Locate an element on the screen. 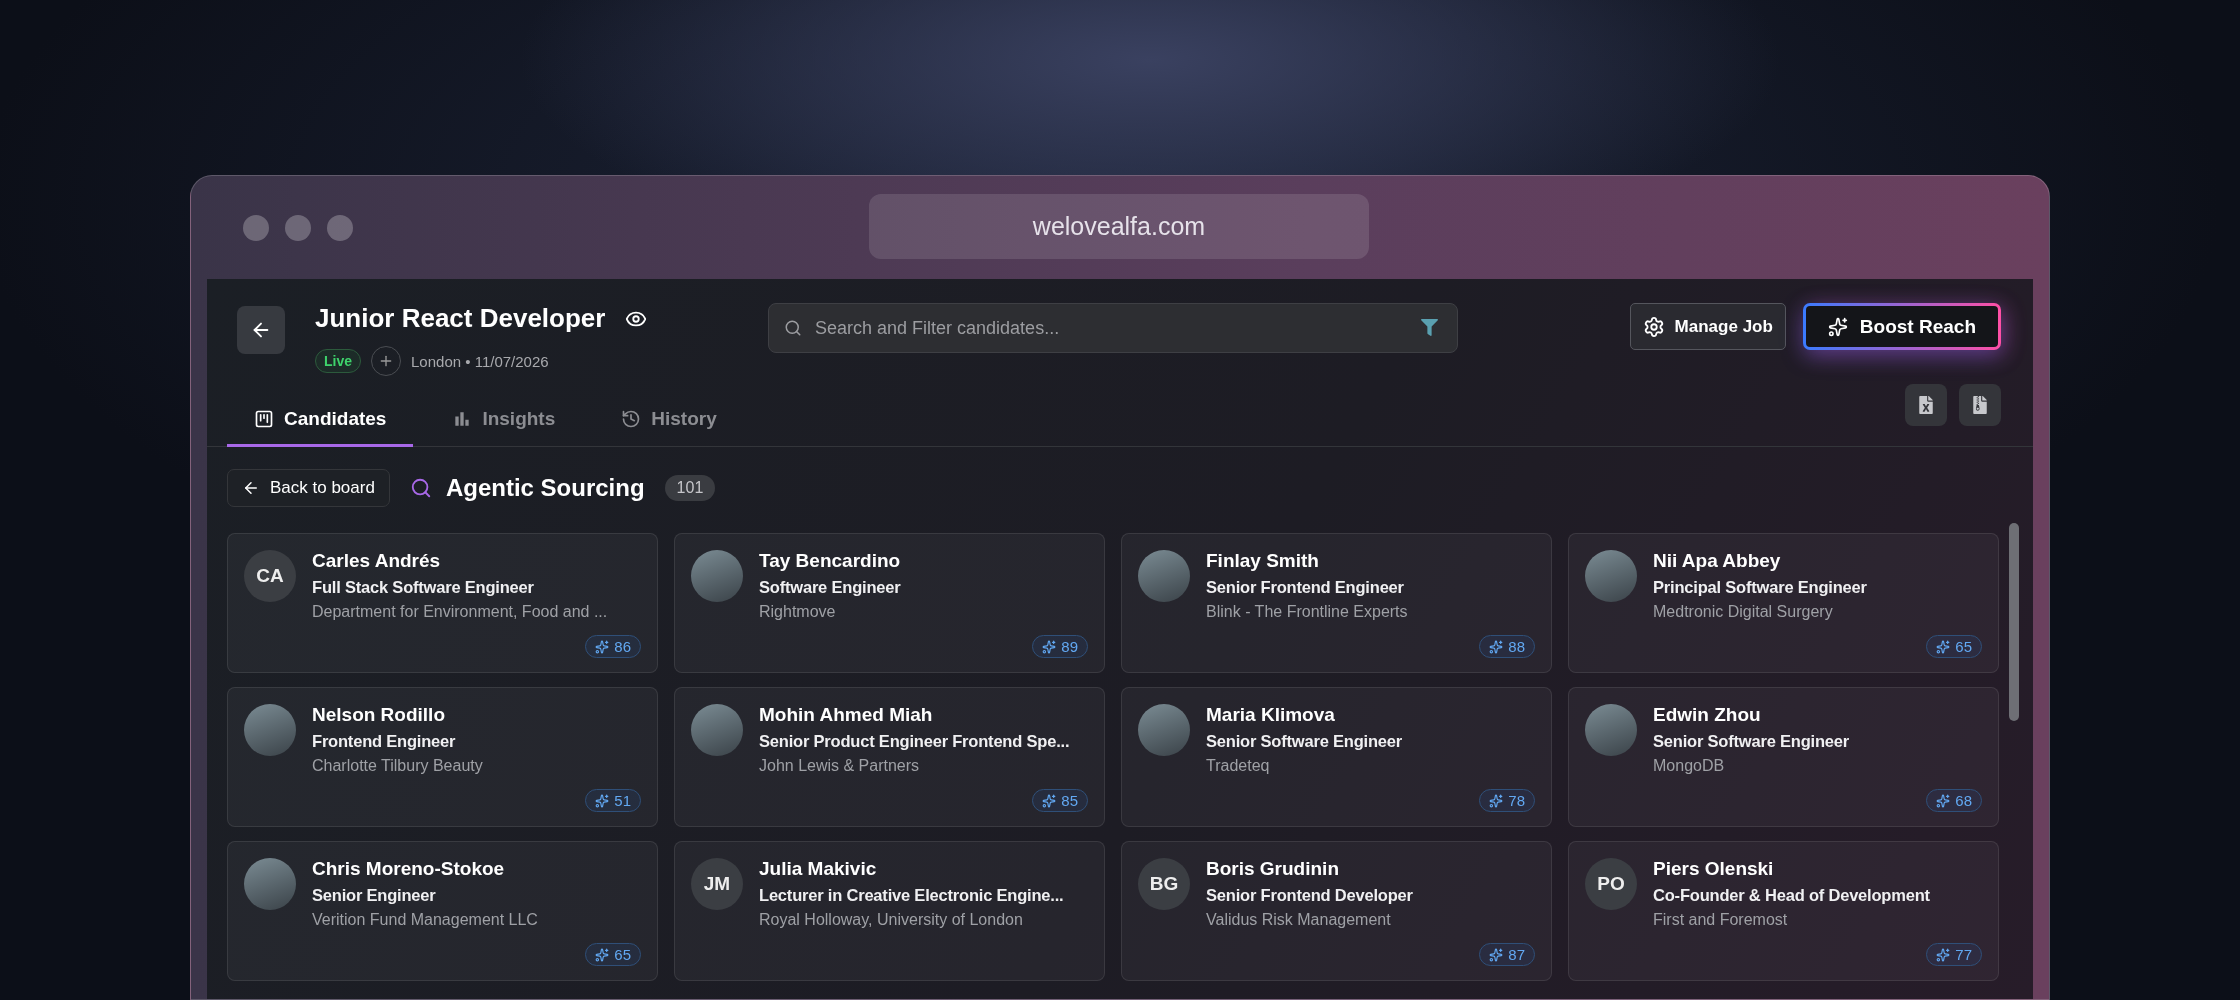 This screenshot has width=2240, height=1000. match-score: 77 is located at coordinates (1954, 954).